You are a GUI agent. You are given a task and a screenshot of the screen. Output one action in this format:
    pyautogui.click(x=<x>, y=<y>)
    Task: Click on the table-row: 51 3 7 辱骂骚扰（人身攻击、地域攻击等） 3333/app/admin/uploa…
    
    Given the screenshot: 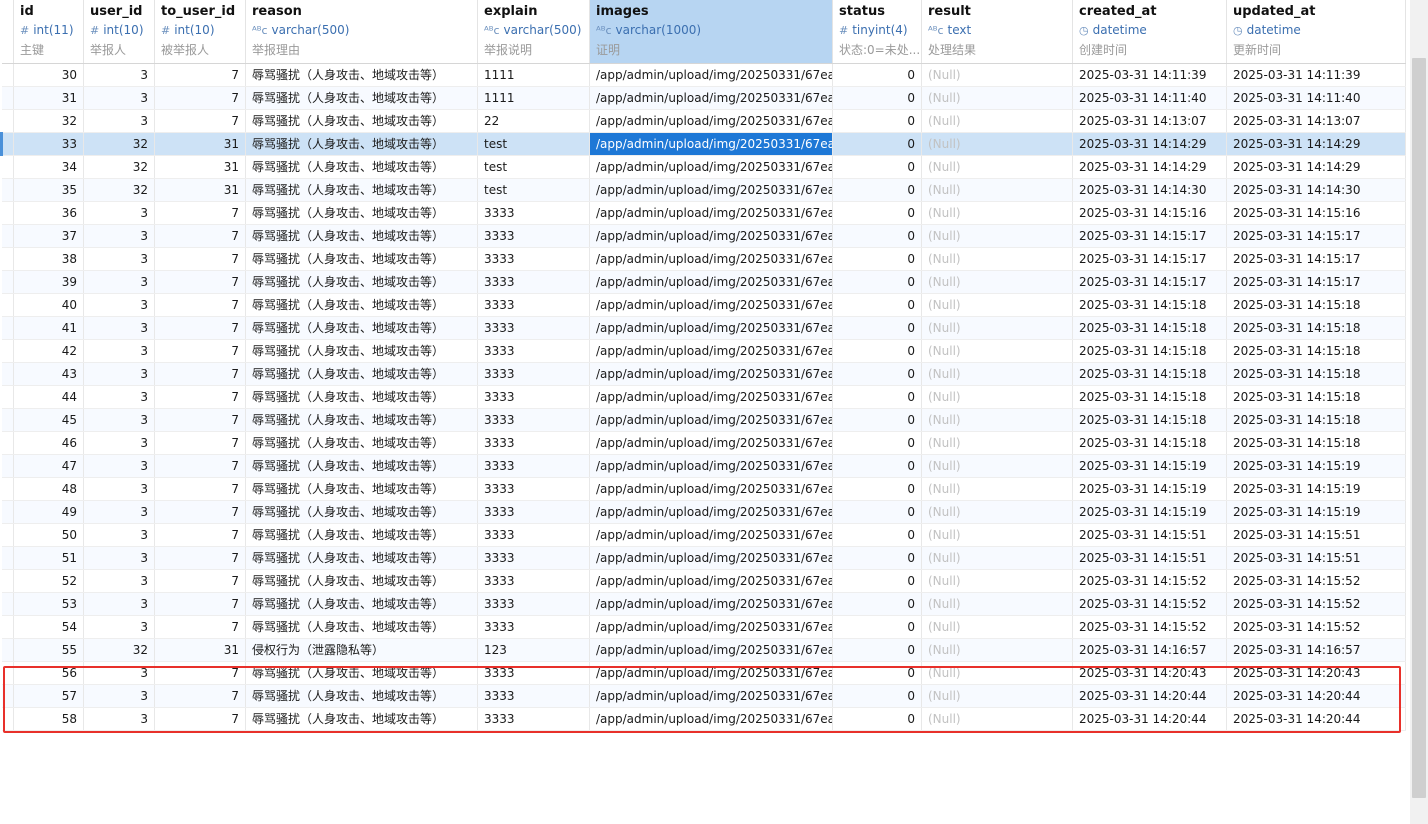 What is the action you would take?
    pyautogui.click(x=703, y=558)
    